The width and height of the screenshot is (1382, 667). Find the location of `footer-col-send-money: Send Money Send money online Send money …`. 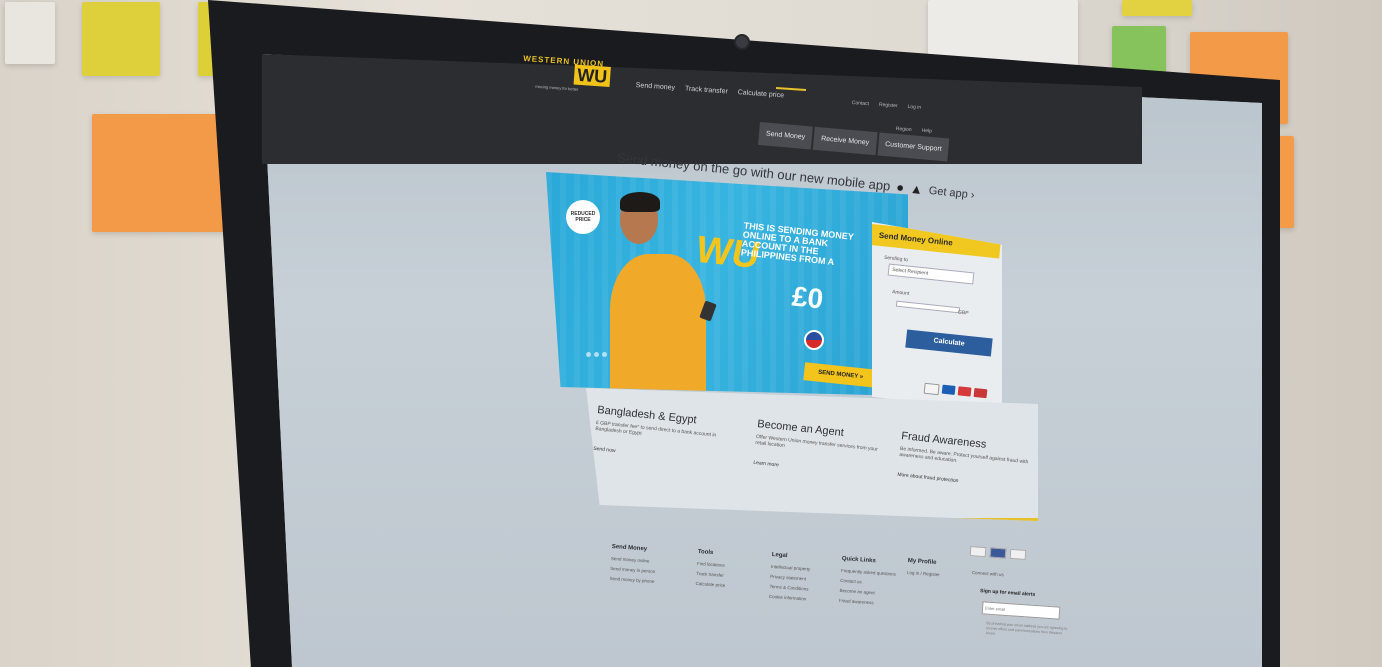

footer-col-send-money: Send Money Send money online Send money … is located at coordinates (633, 566).